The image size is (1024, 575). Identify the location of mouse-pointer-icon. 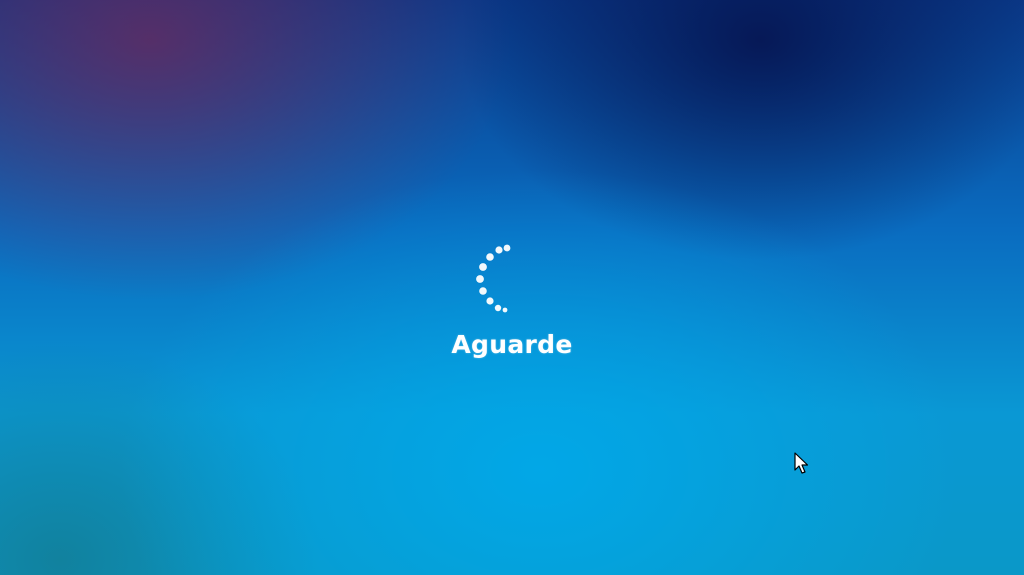
(801, 463).